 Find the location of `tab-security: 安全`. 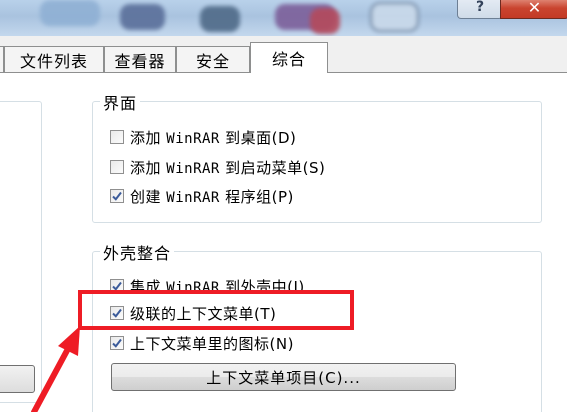

tab-security: 安全 is located at coordinates (213, 59).